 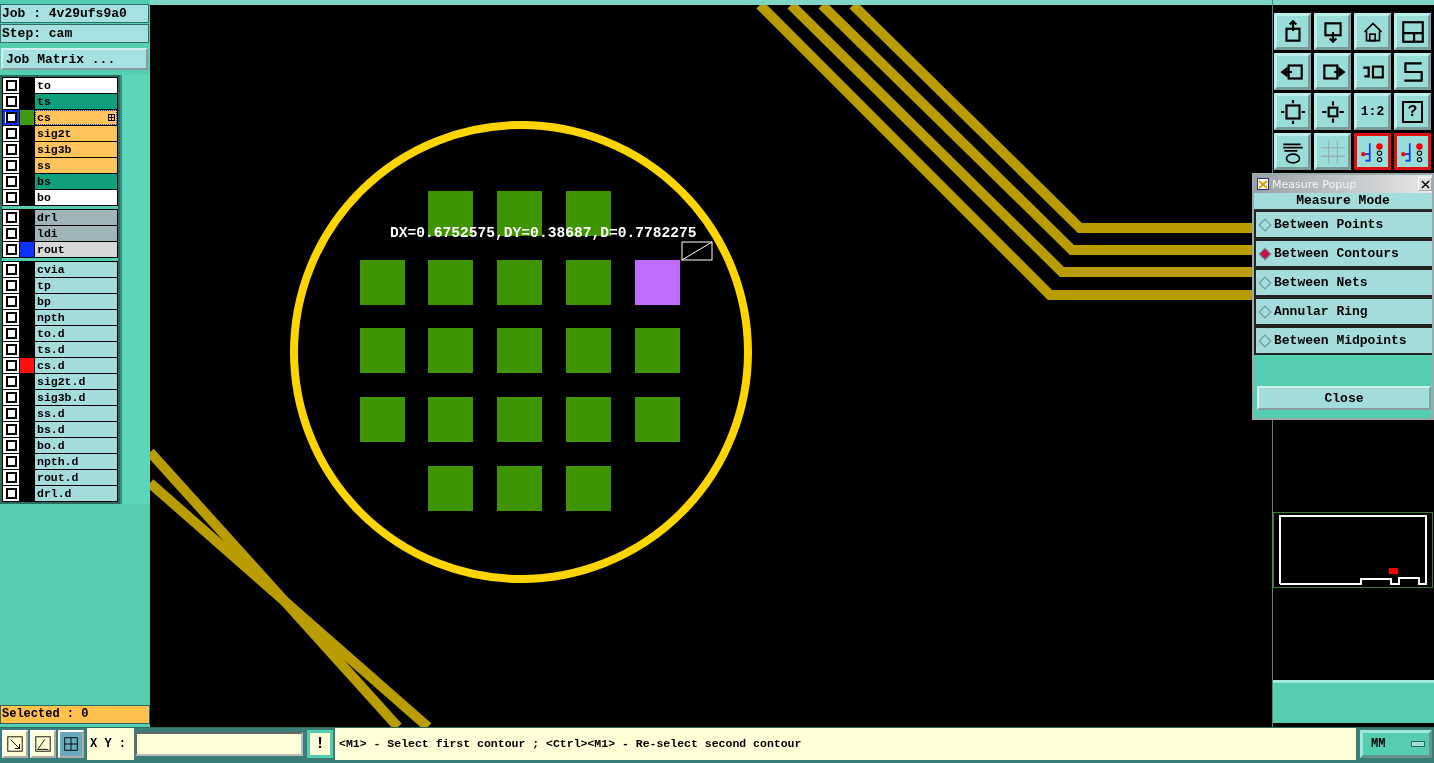 I want to click on layer-name: sig3b, so click(x=76, y=149).